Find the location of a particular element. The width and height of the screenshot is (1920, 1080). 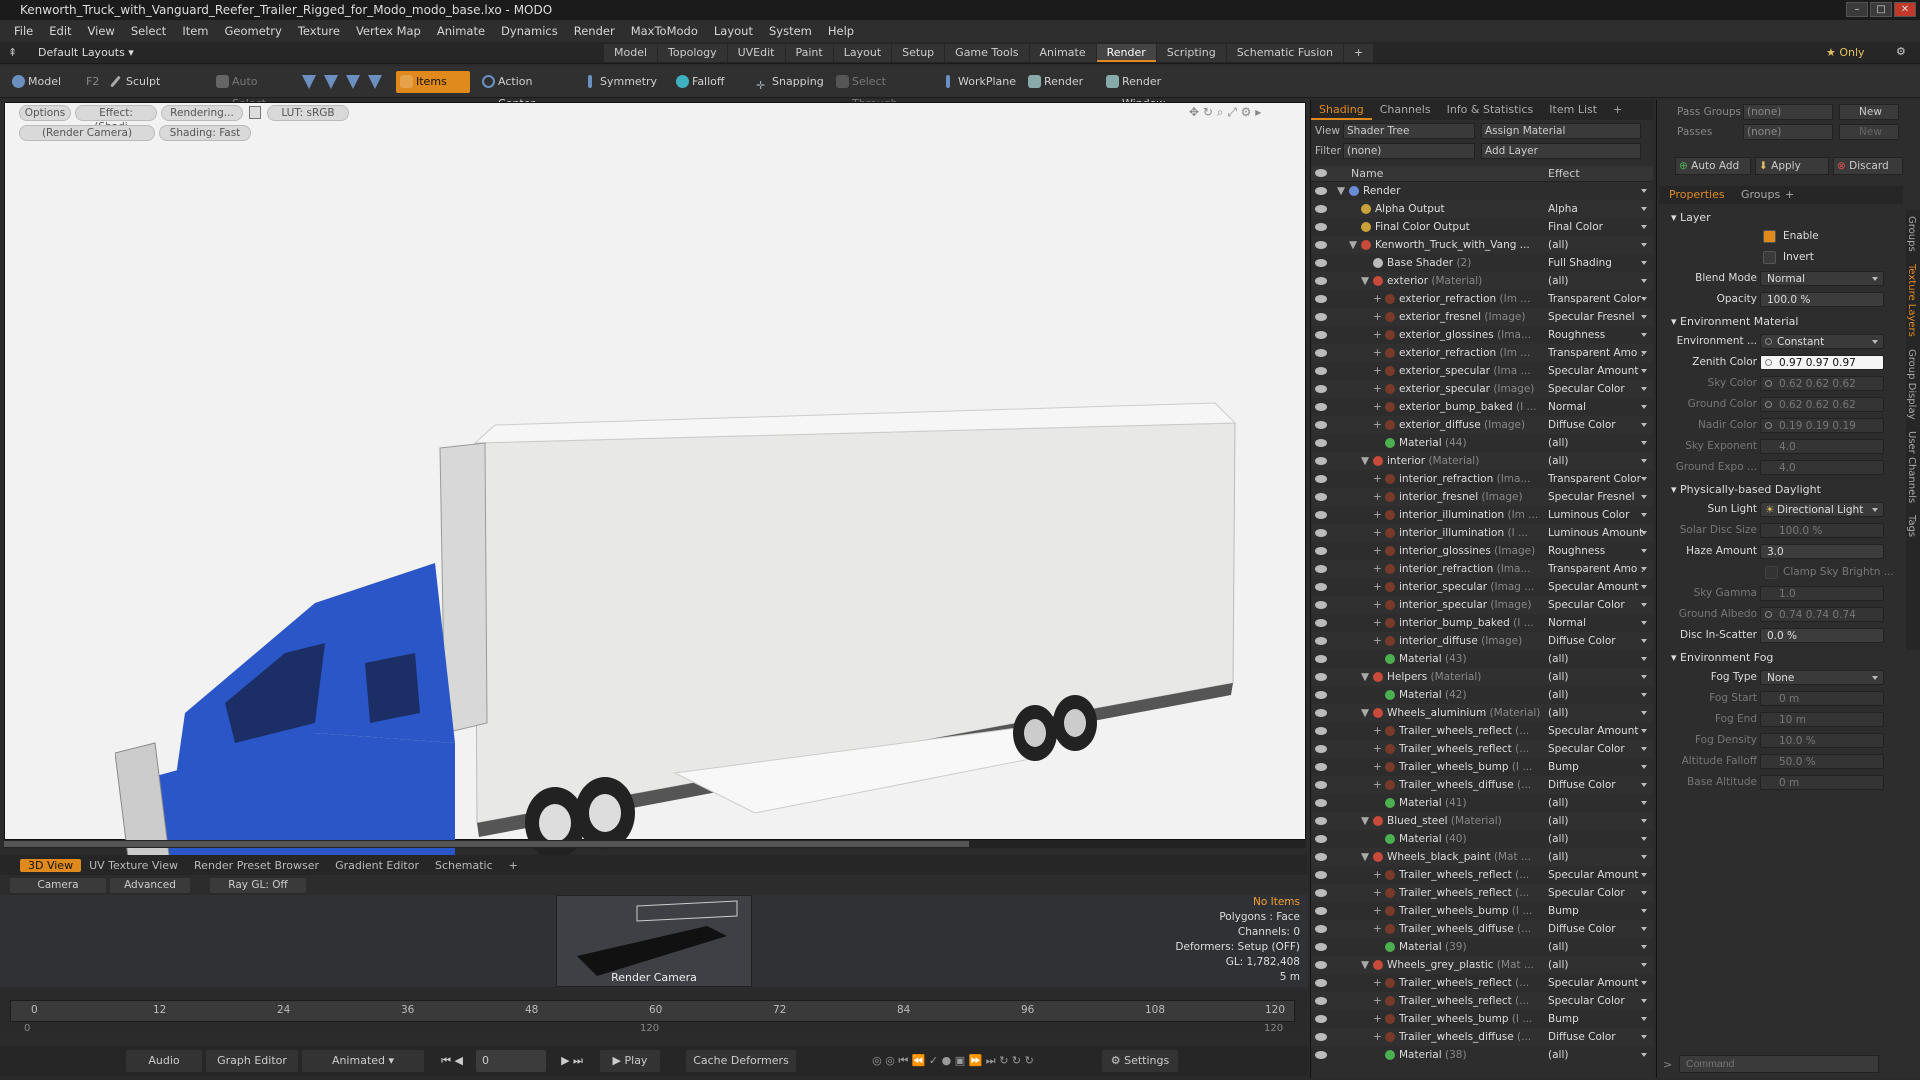

layer-effect: Transparent Color is located at coordinates (1596, 299).